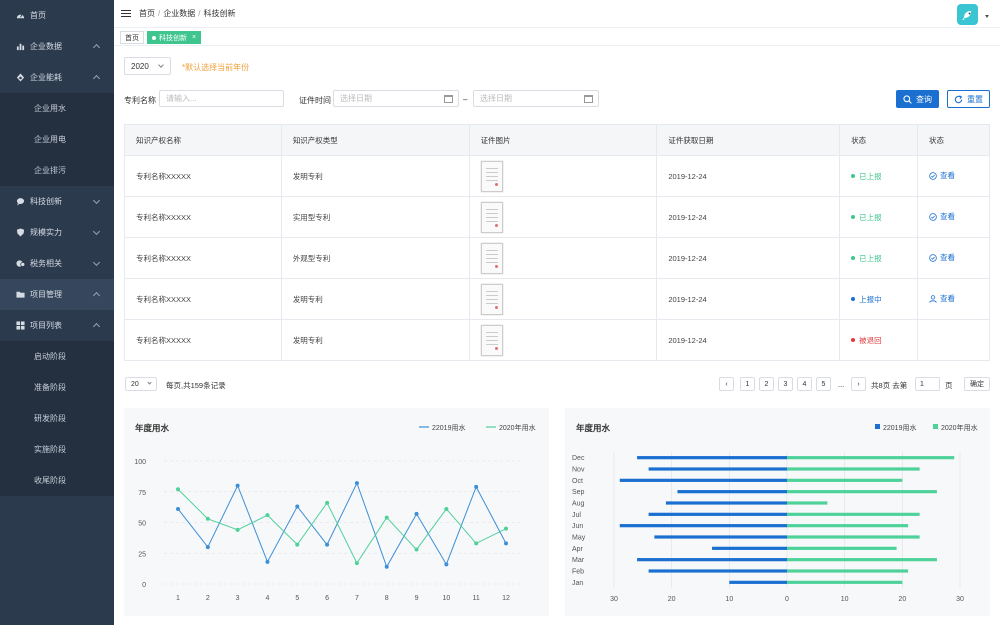 The image size is (1000, 625). Describe the element at coordinates (417, 598) in the screenshot. I see `x-tick-label: 9` at that location.